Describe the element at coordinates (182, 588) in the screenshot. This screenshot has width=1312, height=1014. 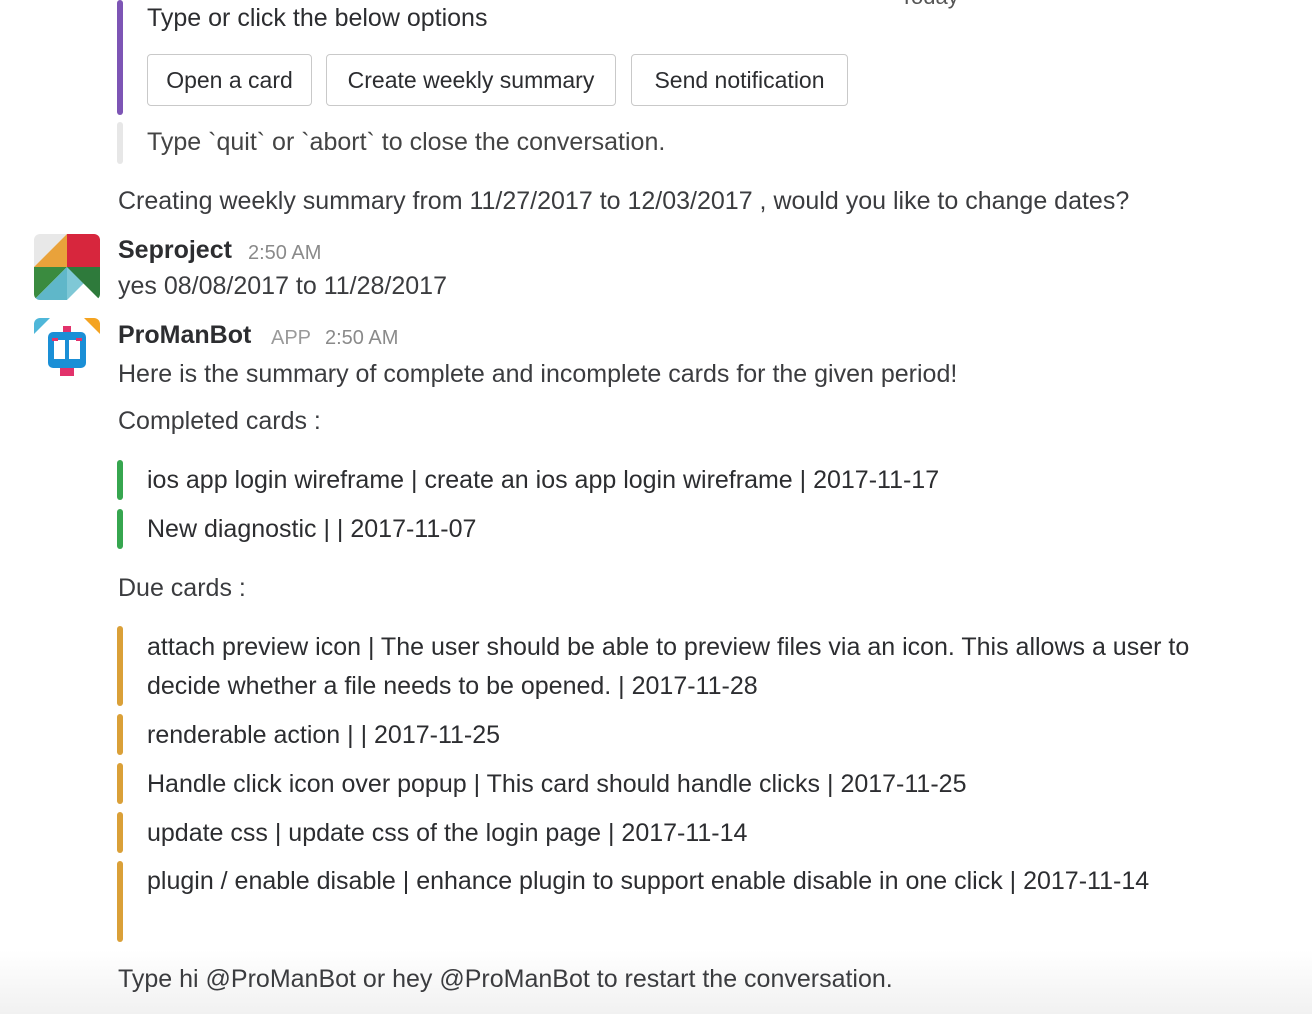
I see `due-cards-heading: Due cards :` at that location.